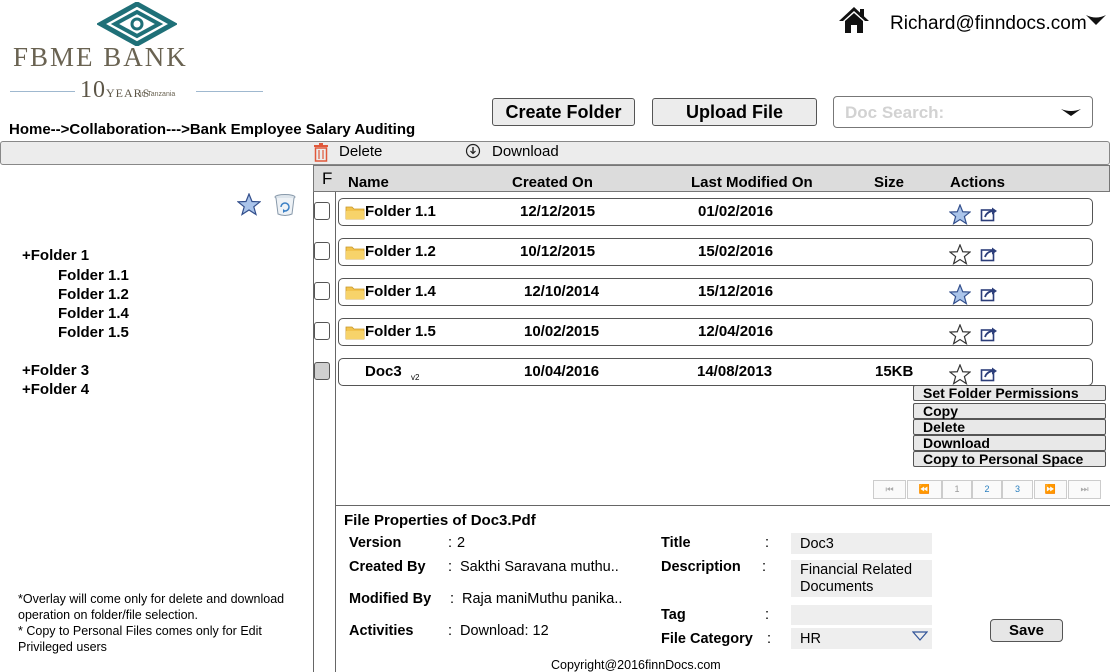  What do you see at coordinates (400, 211) in the screenshot?
I see `row-name: Folder 1.1` at bounding box center [400, 211].